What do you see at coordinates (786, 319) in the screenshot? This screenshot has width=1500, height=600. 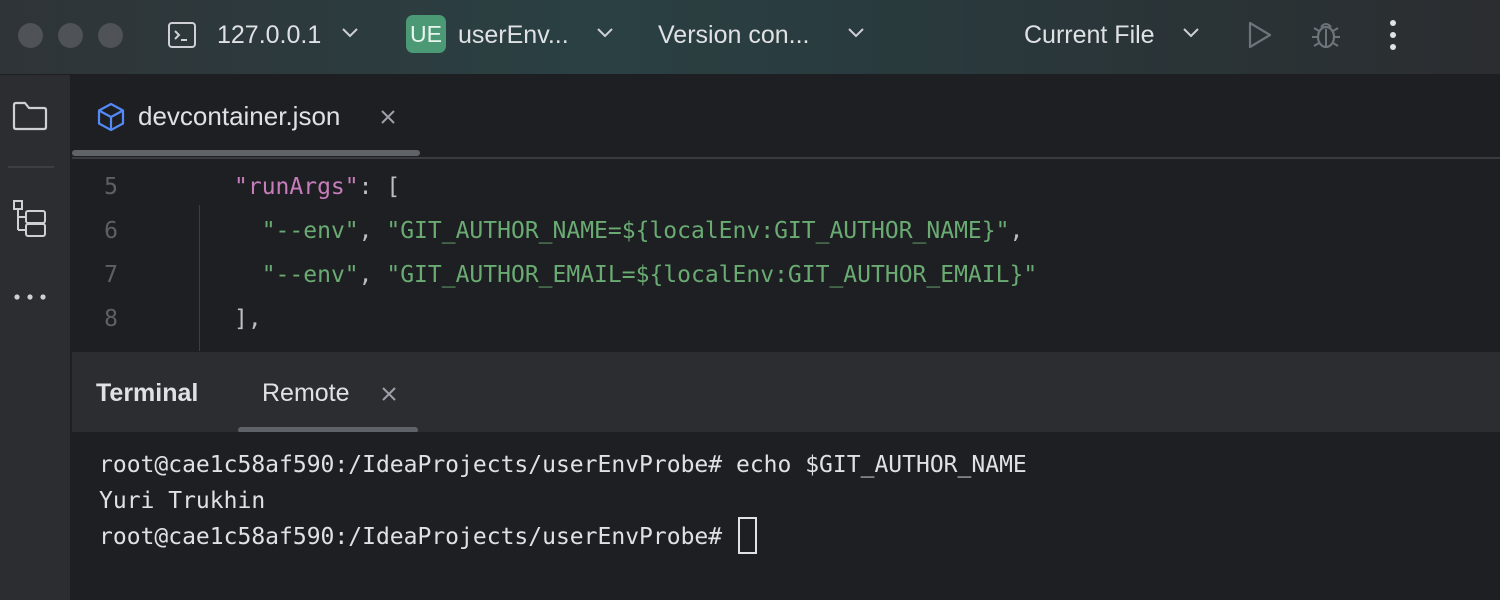 I see `code-line: 8],` at bounding box center [786, 319].